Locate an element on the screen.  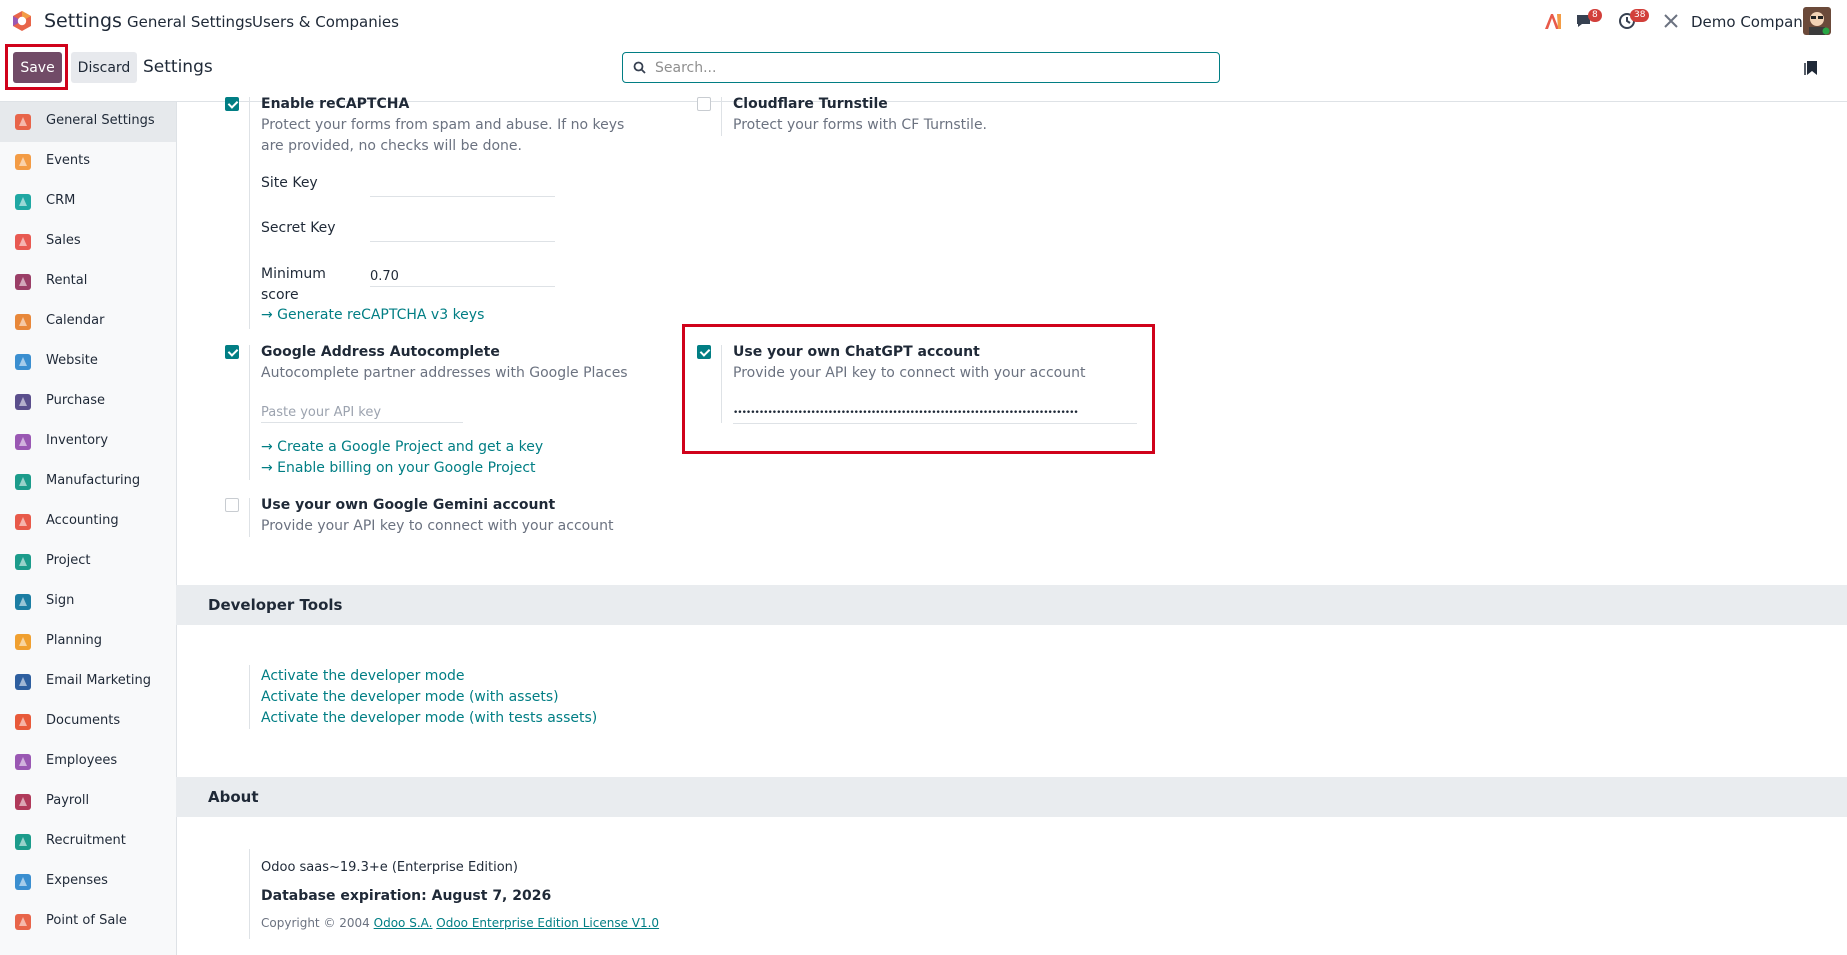
documents-icon is located at coordinates (23, 722).